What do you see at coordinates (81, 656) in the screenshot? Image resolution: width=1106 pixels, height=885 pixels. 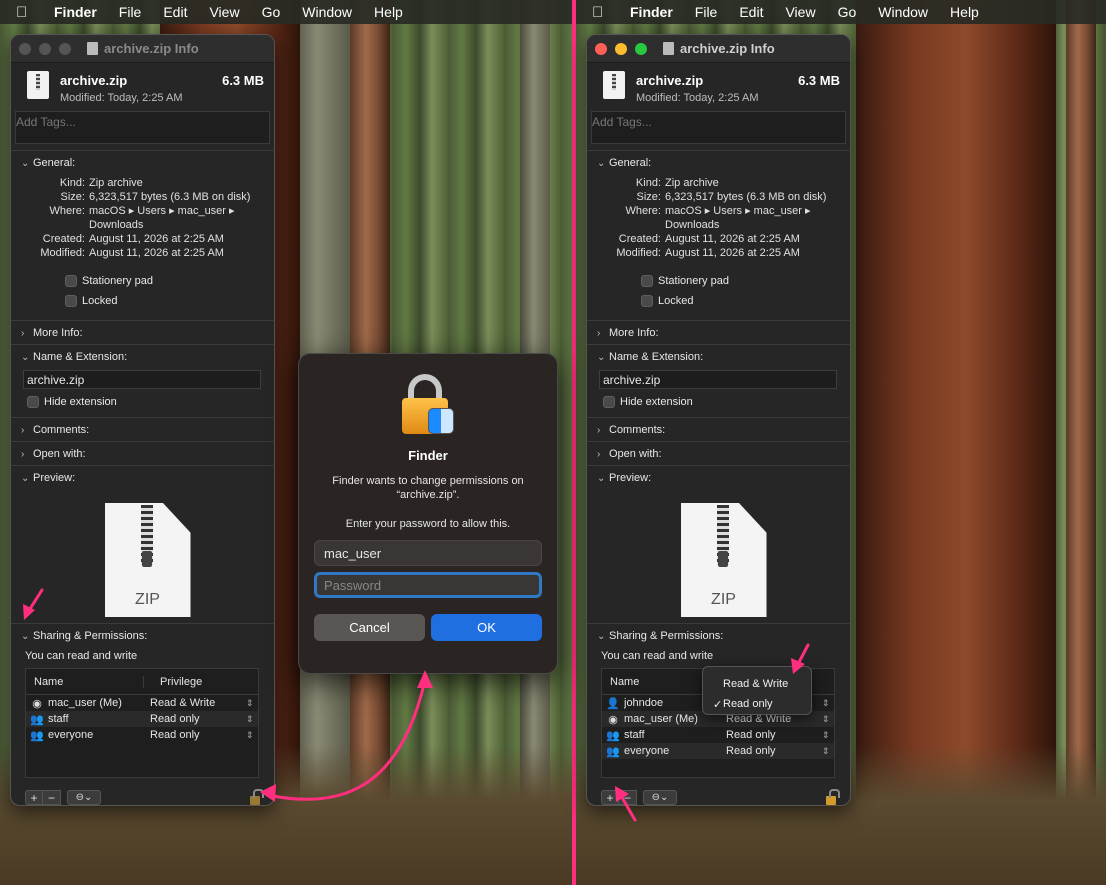 I see `sharing-status: You can read and write` at bounding box center [81, 656].